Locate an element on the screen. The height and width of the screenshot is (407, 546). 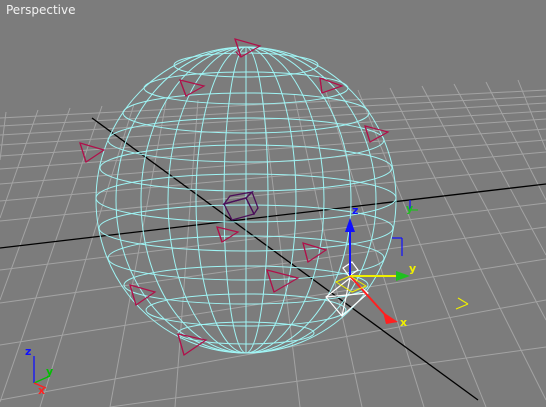
corner-axis-tripod: z y x is located at coordinates (39, 371).